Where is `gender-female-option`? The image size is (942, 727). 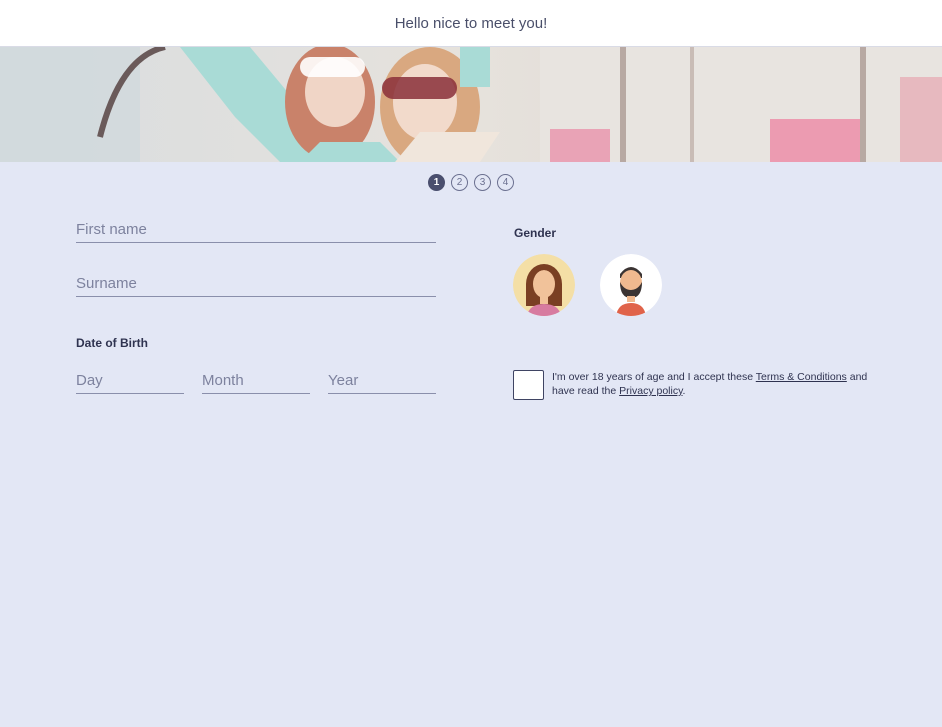 gender-female-option is located at coordinates (544, 285).